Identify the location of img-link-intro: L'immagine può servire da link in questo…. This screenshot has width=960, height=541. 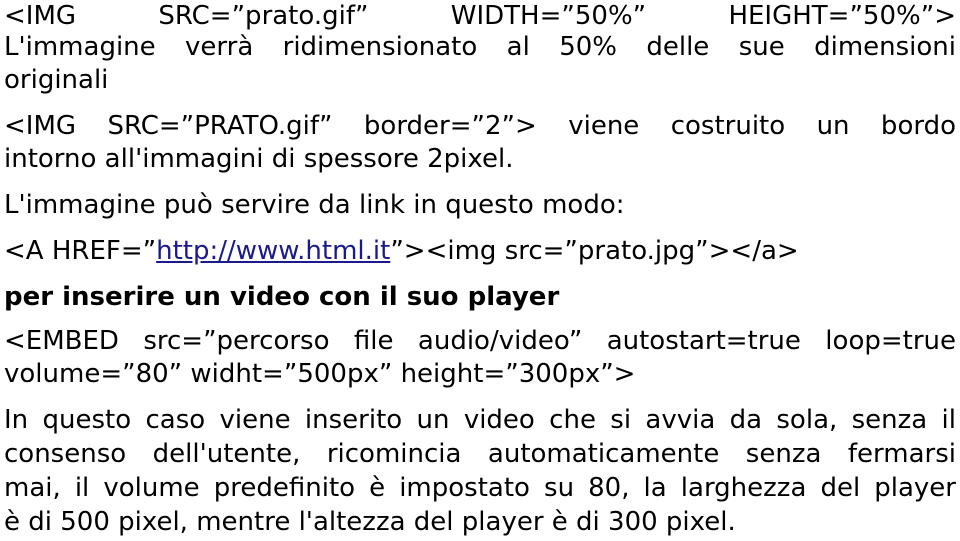
(314, 205).